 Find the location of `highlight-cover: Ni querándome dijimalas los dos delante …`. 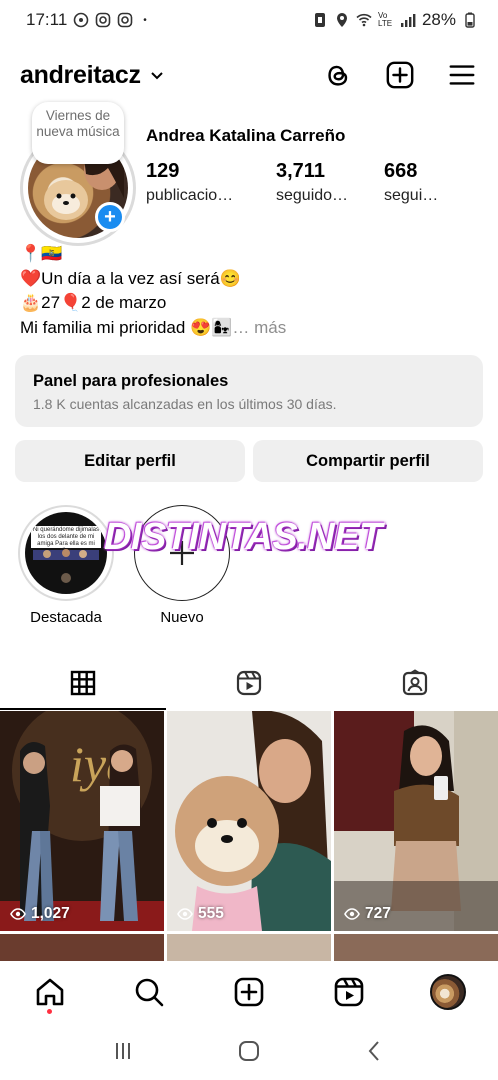

highlight-cover: Ni querándome dijimalas los dos delante … is located at coordinates (66, 553).